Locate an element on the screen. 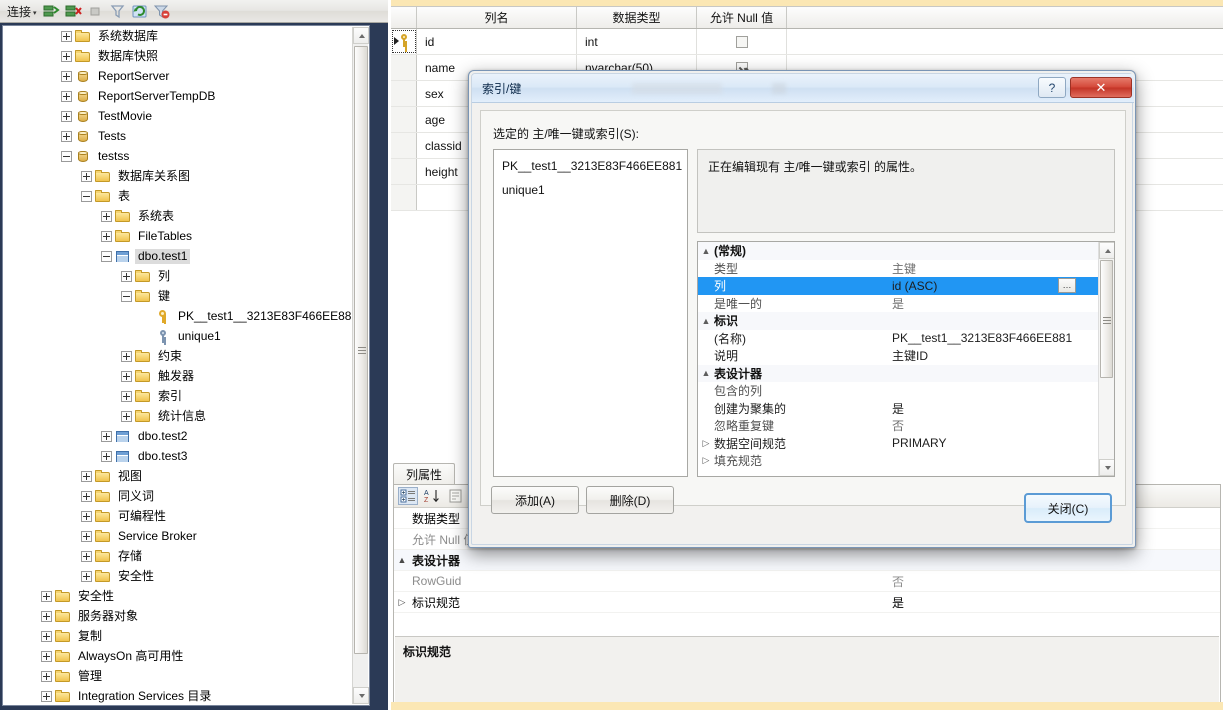  property-row: ▲ 标识 is located at coordinates (898, 321).